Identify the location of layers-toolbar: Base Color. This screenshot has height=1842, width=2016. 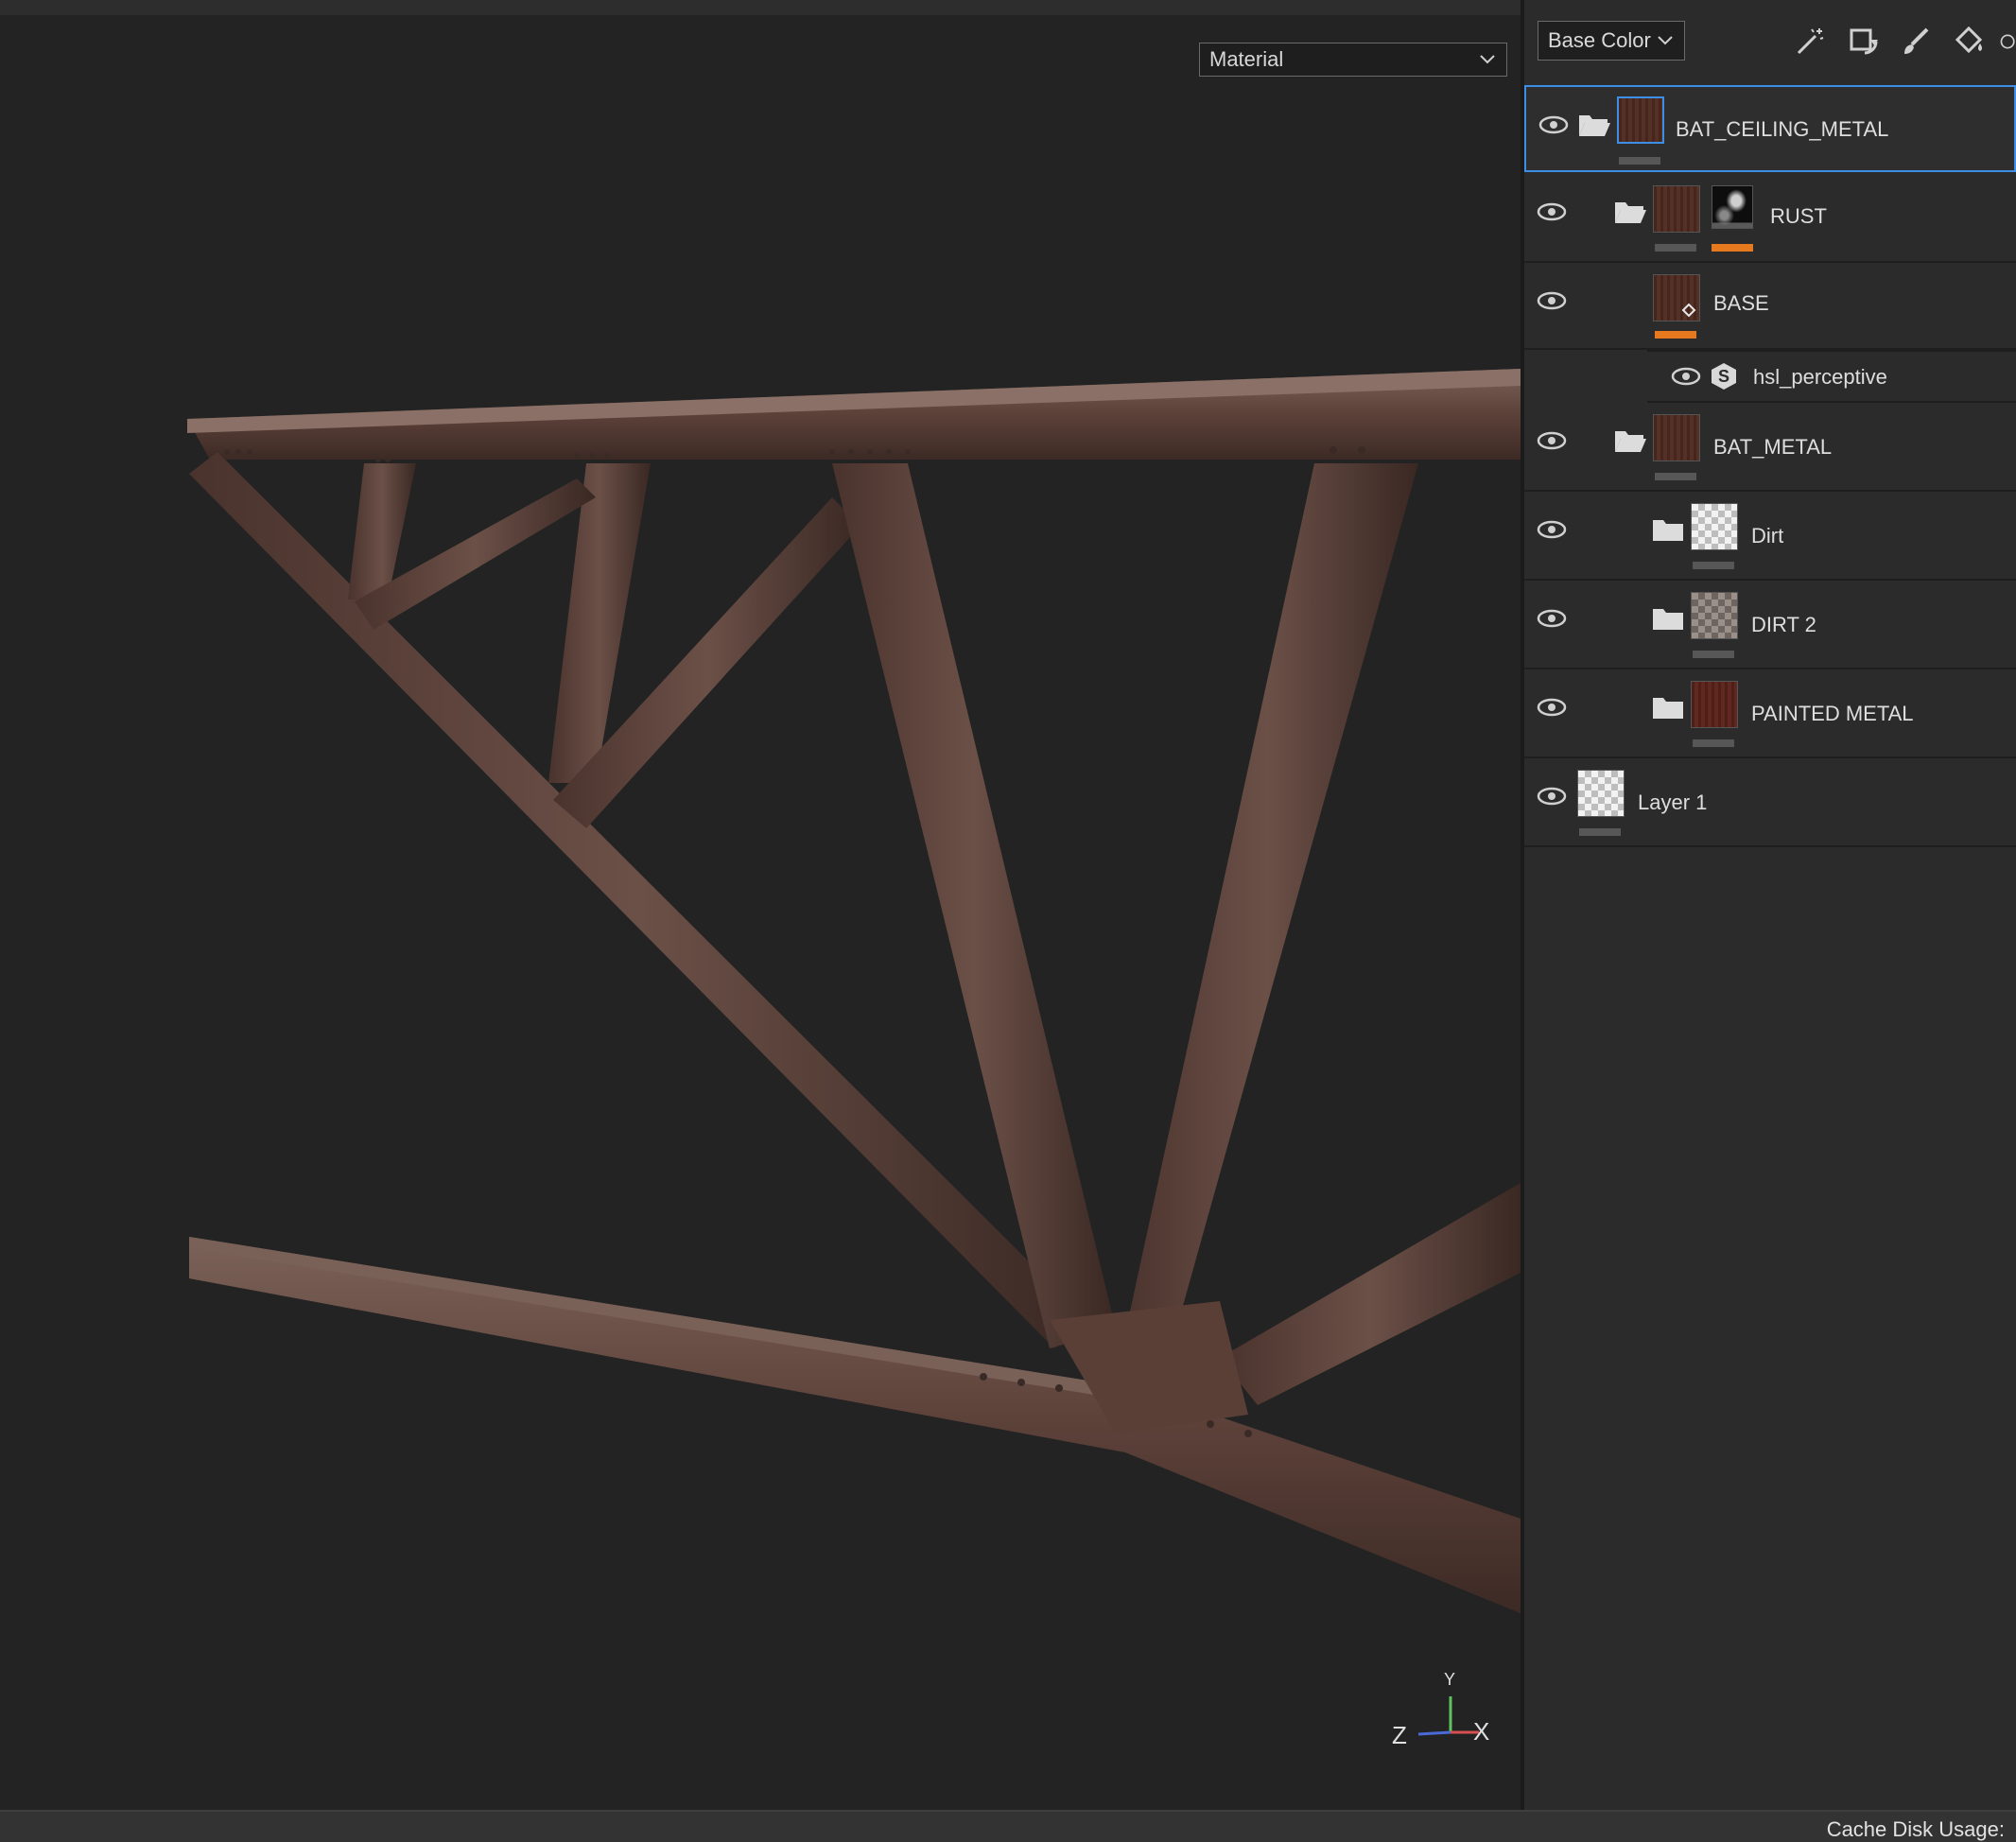
(1770, 41).